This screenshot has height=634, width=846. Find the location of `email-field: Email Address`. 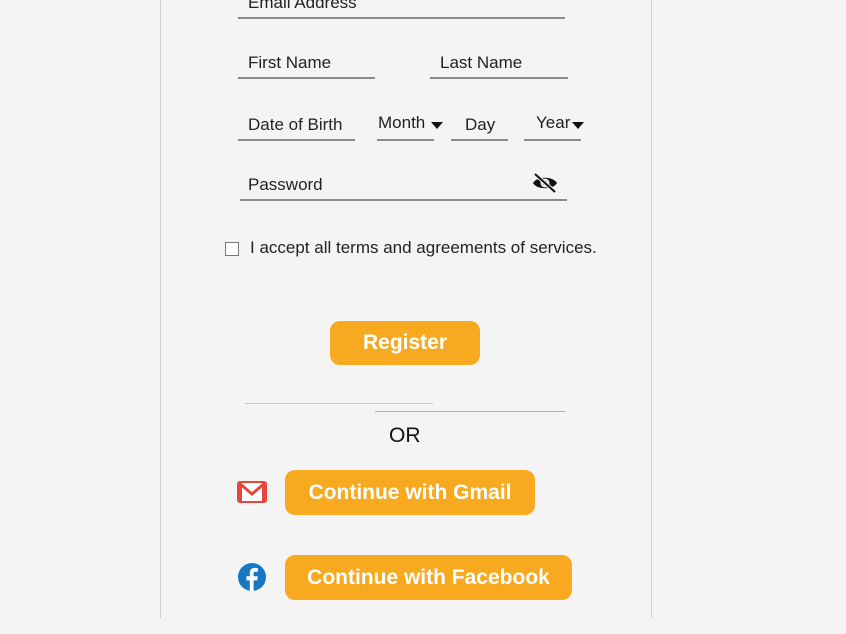

email-field: Email Address is located at coordinates (401, 9).